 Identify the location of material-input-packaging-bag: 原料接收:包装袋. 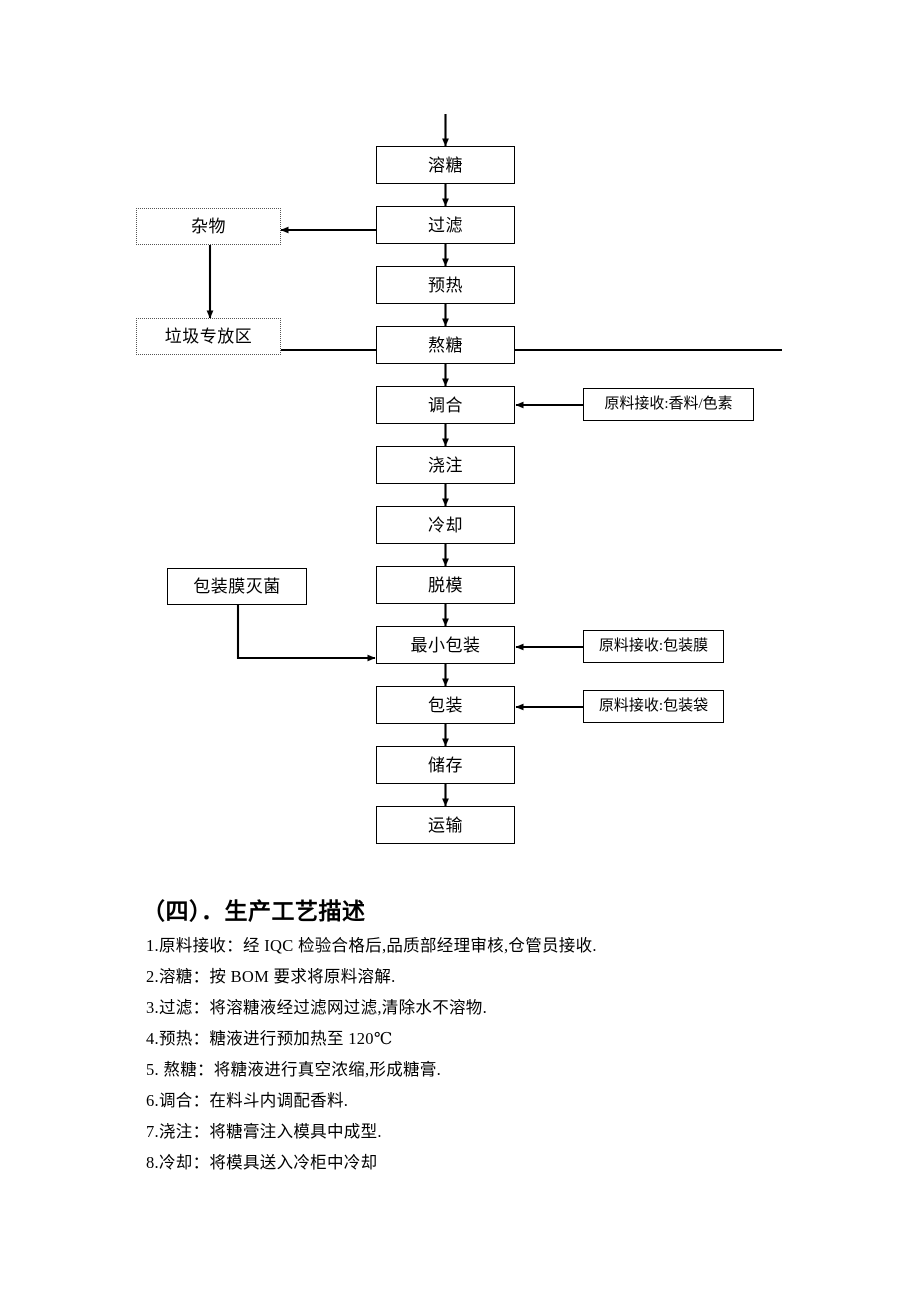
(653, 706).